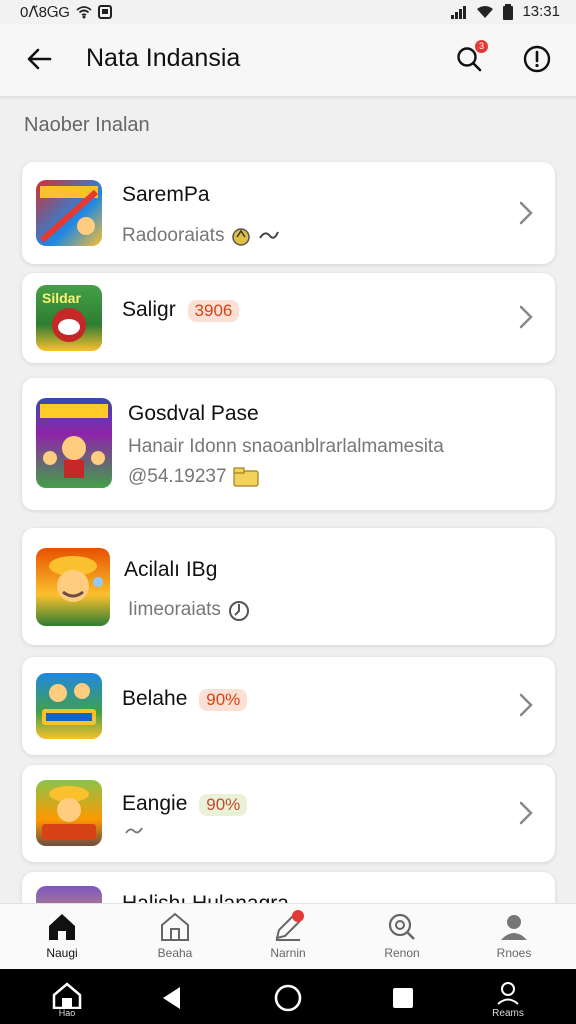  Describe the element at coordinates (288, 813) in the screenshot. I see `list-item-6: Eangie 90%` at that location.